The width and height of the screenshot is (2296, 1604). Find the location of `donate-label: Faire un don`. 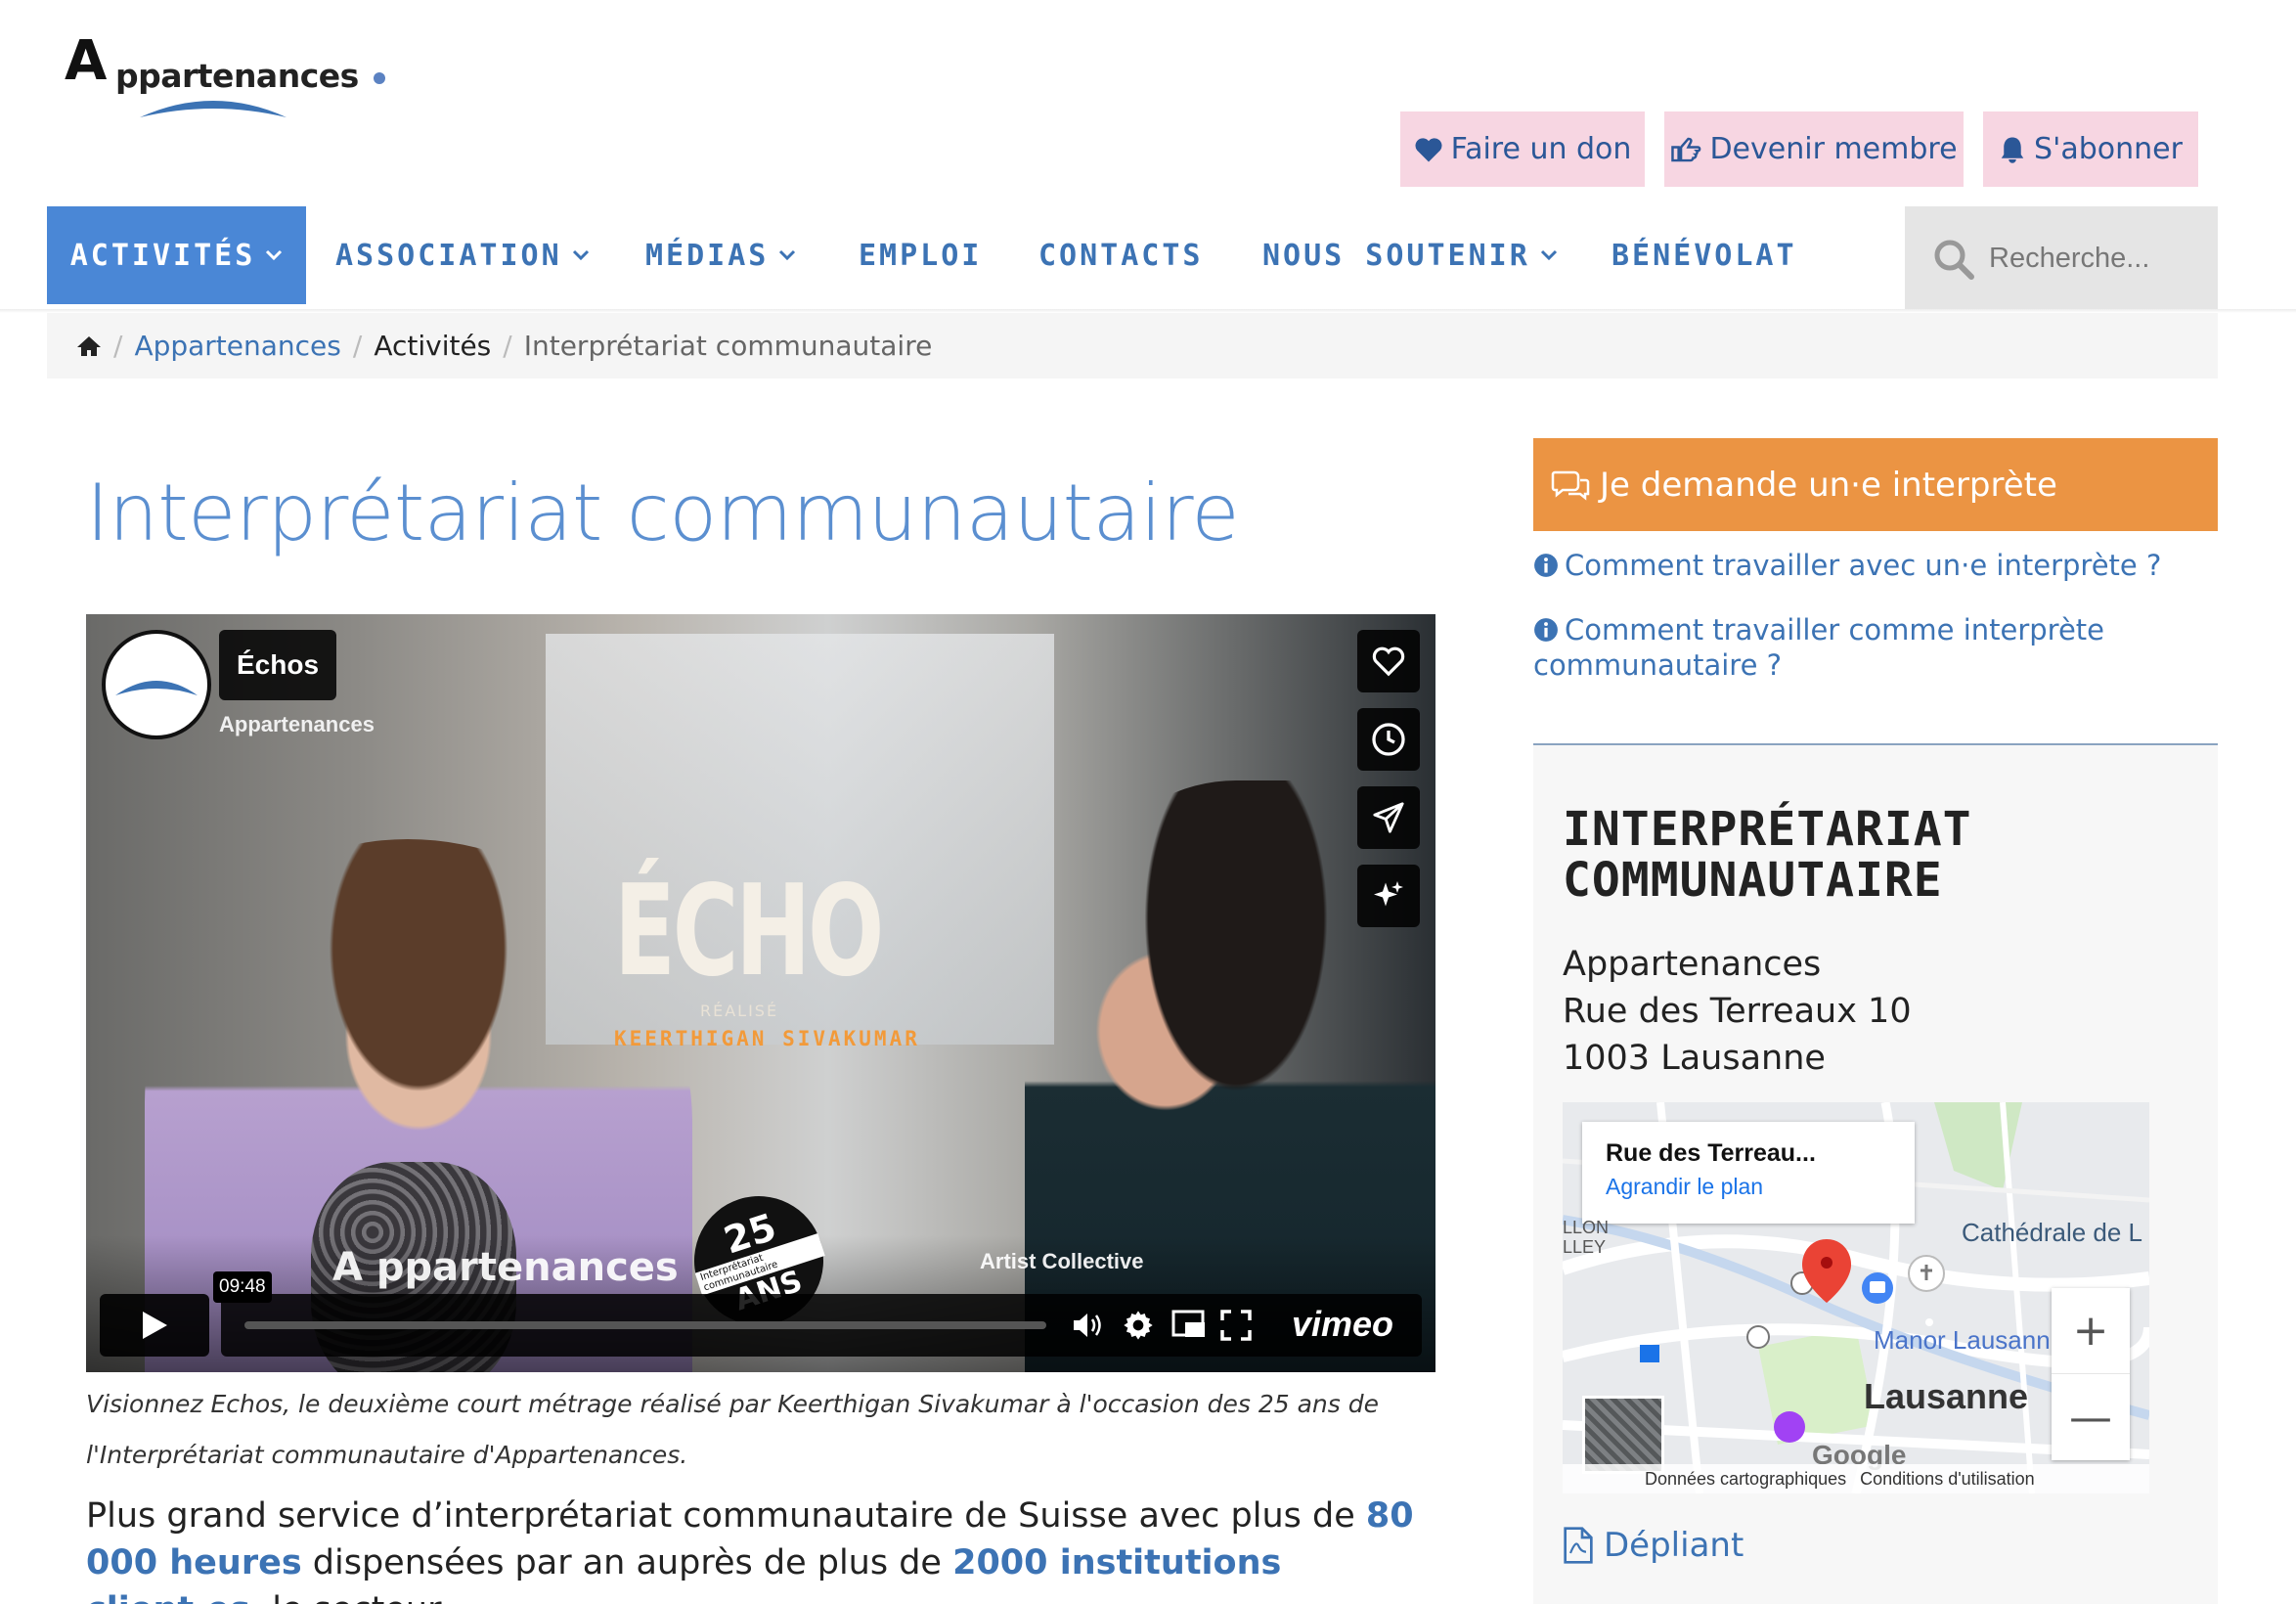

donate-label: Faire un don is located at coordinates (1541, 149).